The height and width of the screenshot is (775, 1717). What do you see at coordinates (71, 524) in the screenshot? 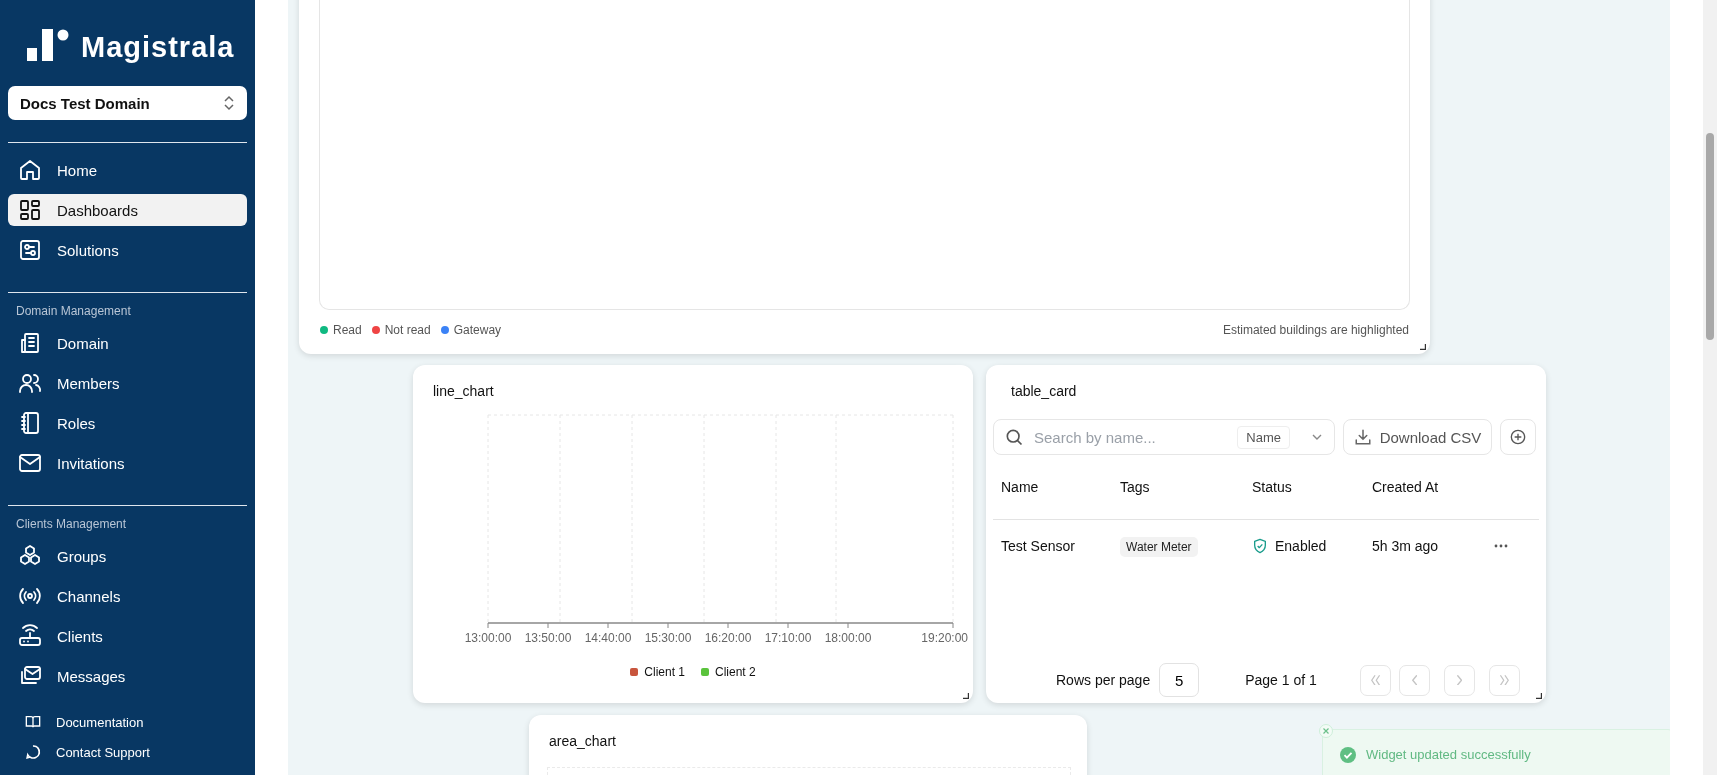
I see `section-heading: Clients Management` at bounding box center [71, 524].